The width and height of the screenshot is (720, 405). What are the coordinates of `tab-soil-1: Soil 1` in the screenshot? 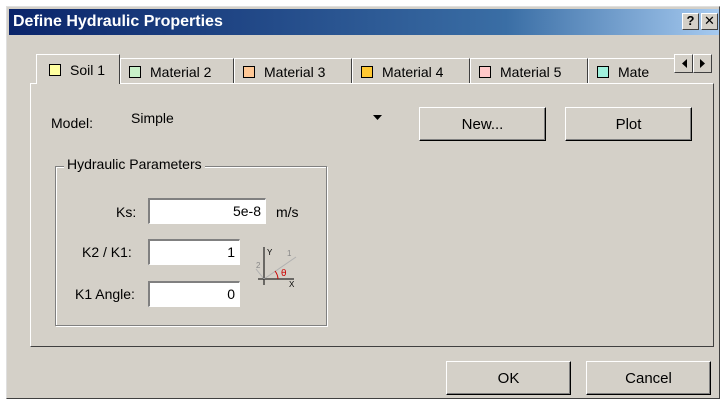 It's located at (78, 69).